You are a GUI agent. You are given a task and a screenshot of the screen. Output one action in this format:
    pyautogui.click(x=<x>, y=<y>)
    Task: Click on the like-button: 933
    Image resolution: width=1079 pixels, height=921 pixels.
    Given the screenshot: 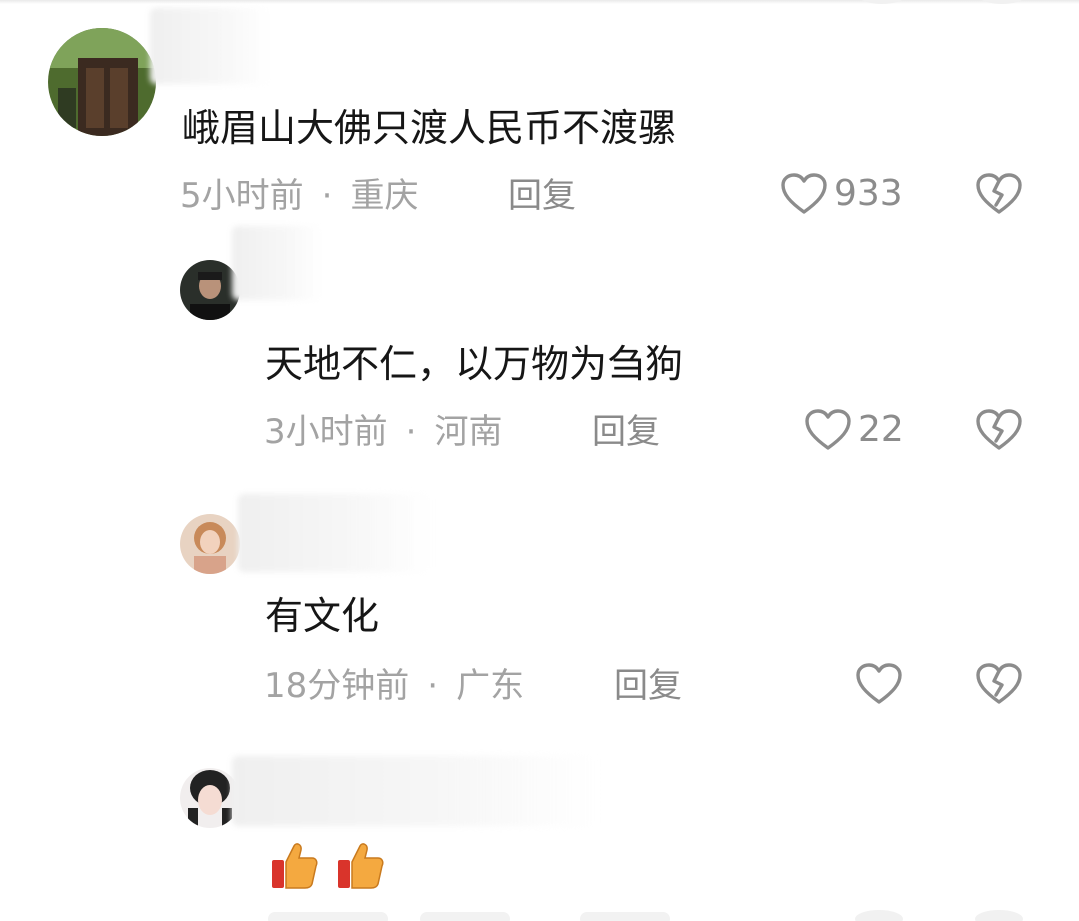 What is the action you would take?
    pyautogui.click(x=841, y=194)
    